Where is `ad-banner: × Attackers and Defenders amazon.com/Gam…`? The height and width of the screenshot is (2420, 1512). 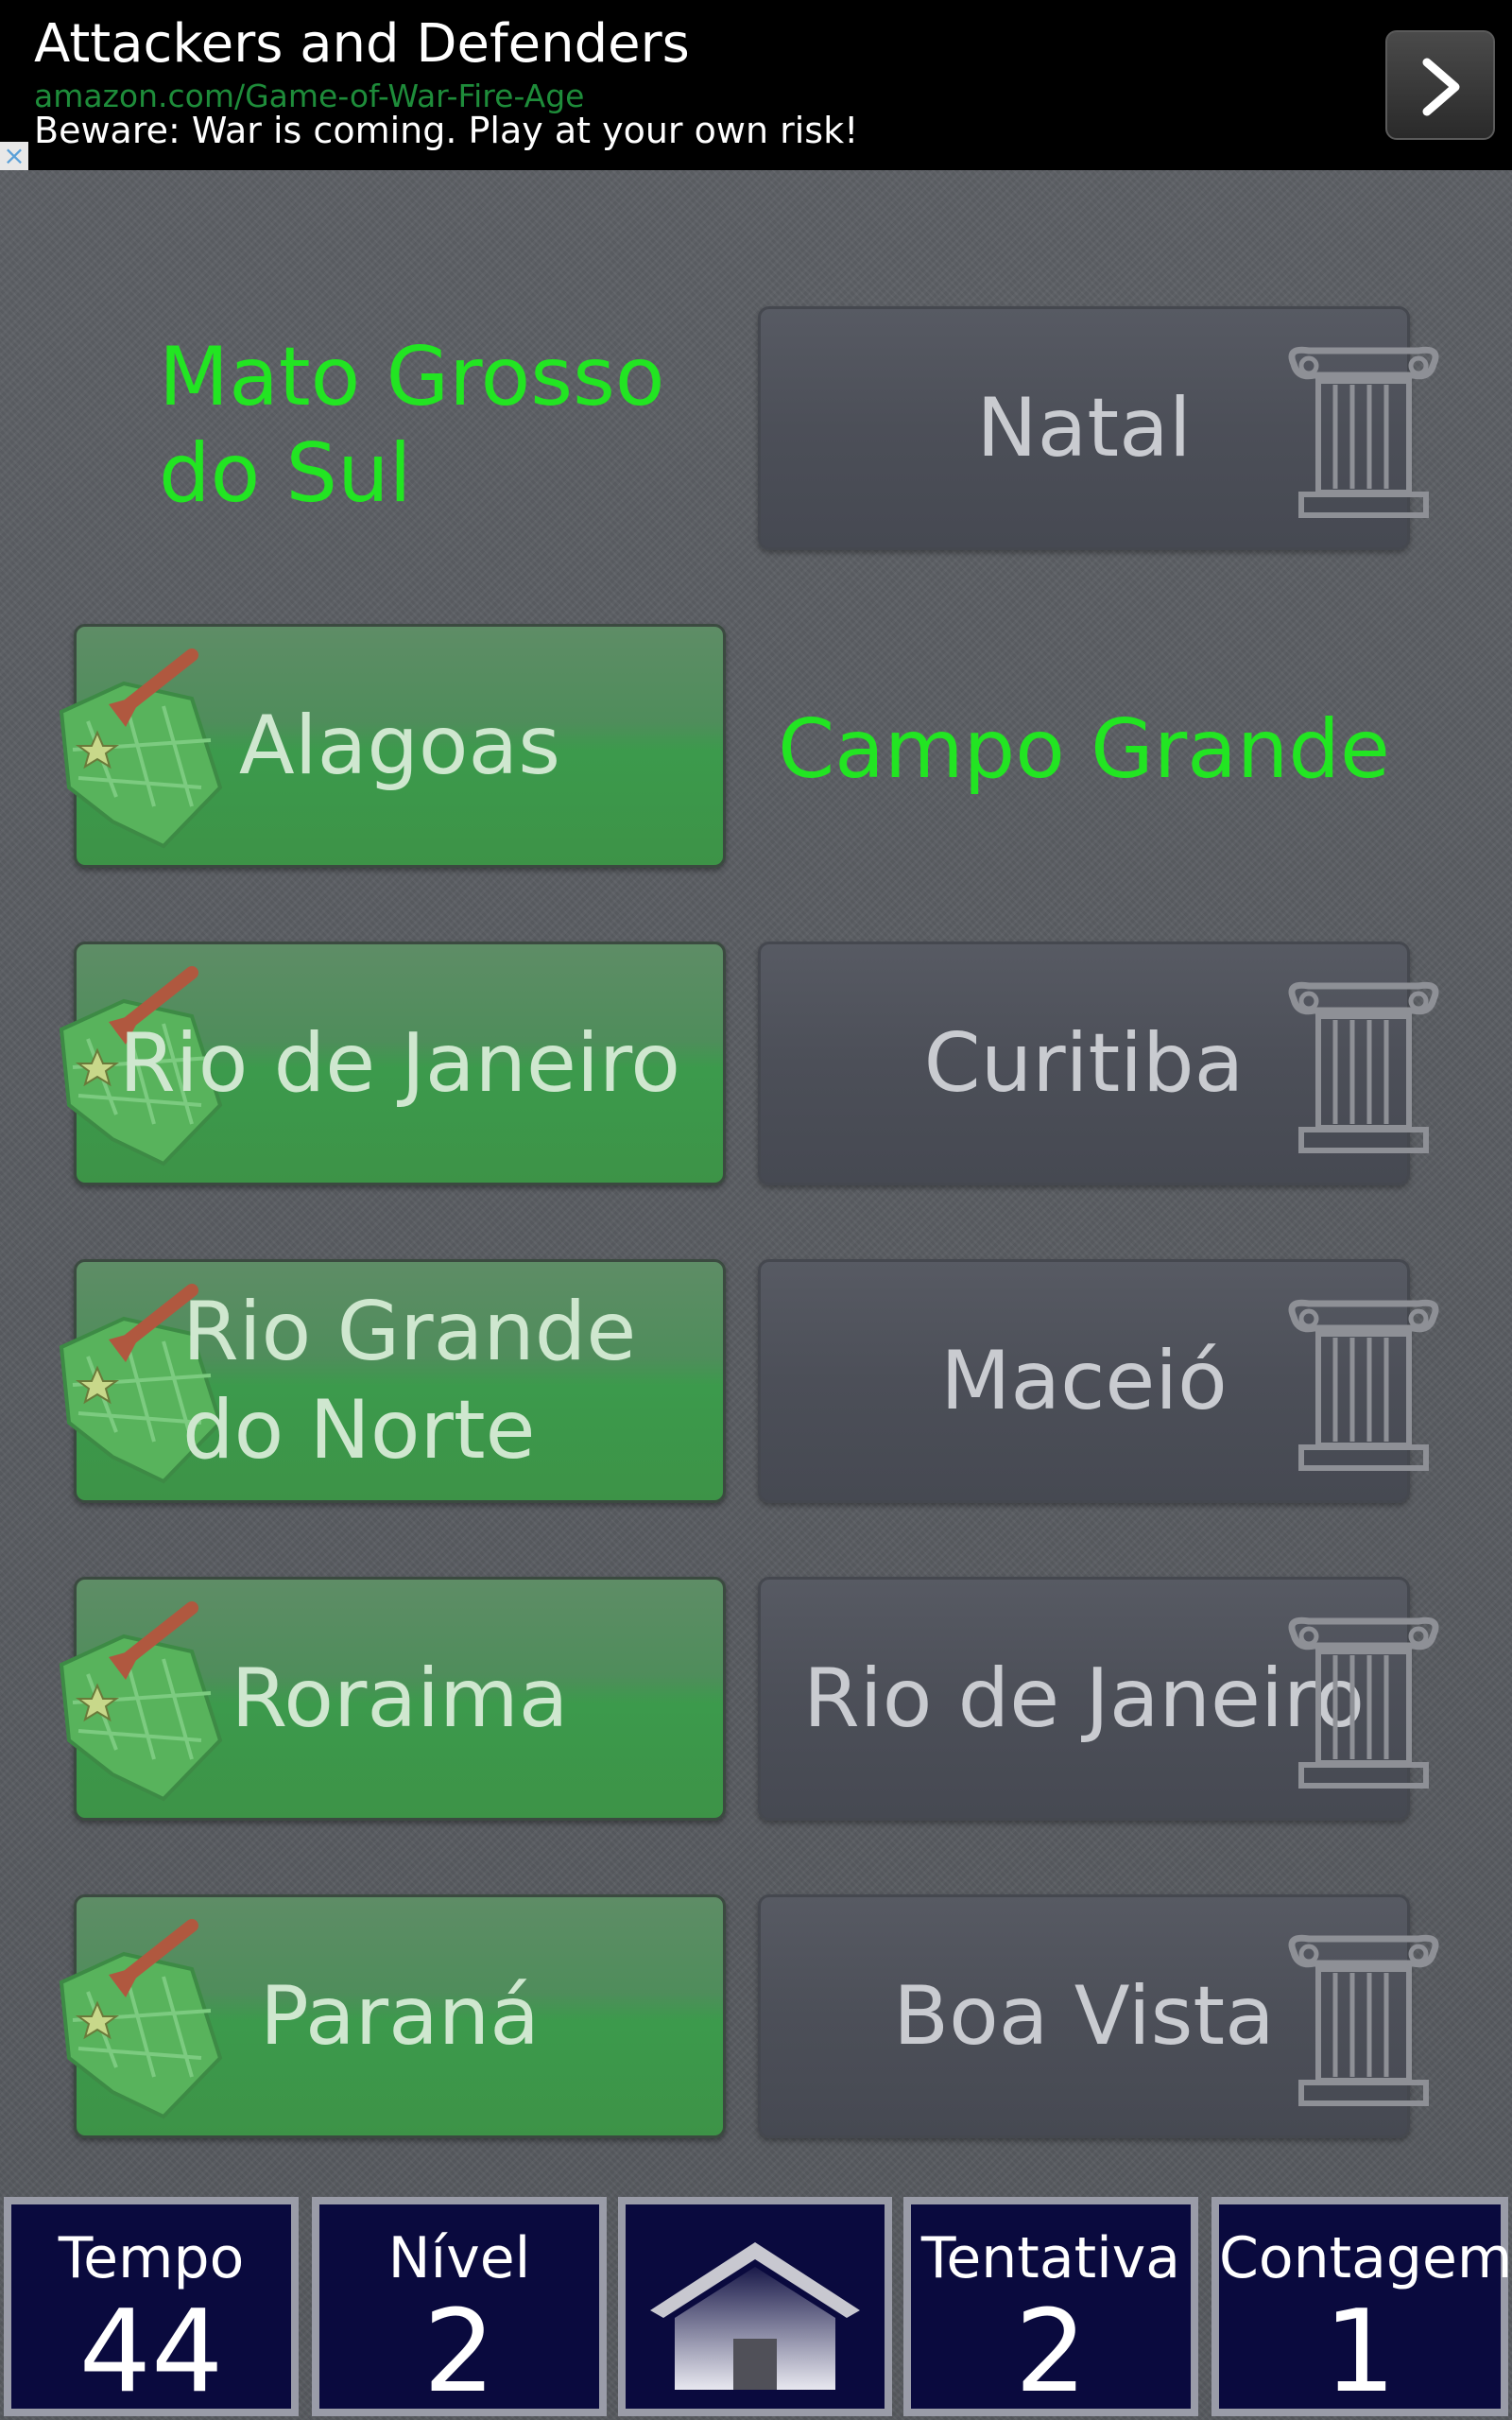 ad-banner: × Attackers and Defenders amazon.com/Gam… is located at coordinates (756, 85).